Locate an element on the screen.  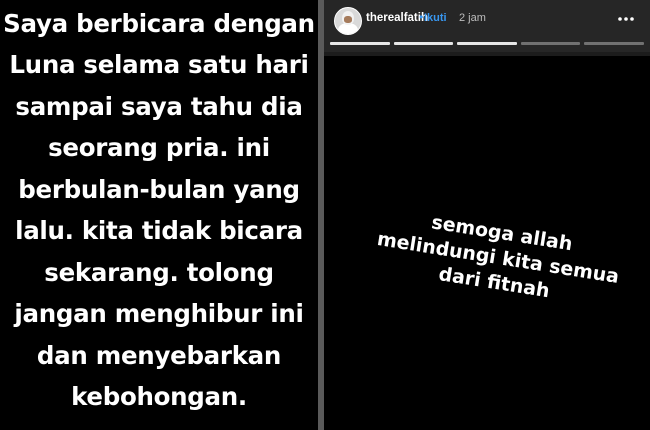
left-story-line: Luna selama satu hari is located at coordinates (159, 64).